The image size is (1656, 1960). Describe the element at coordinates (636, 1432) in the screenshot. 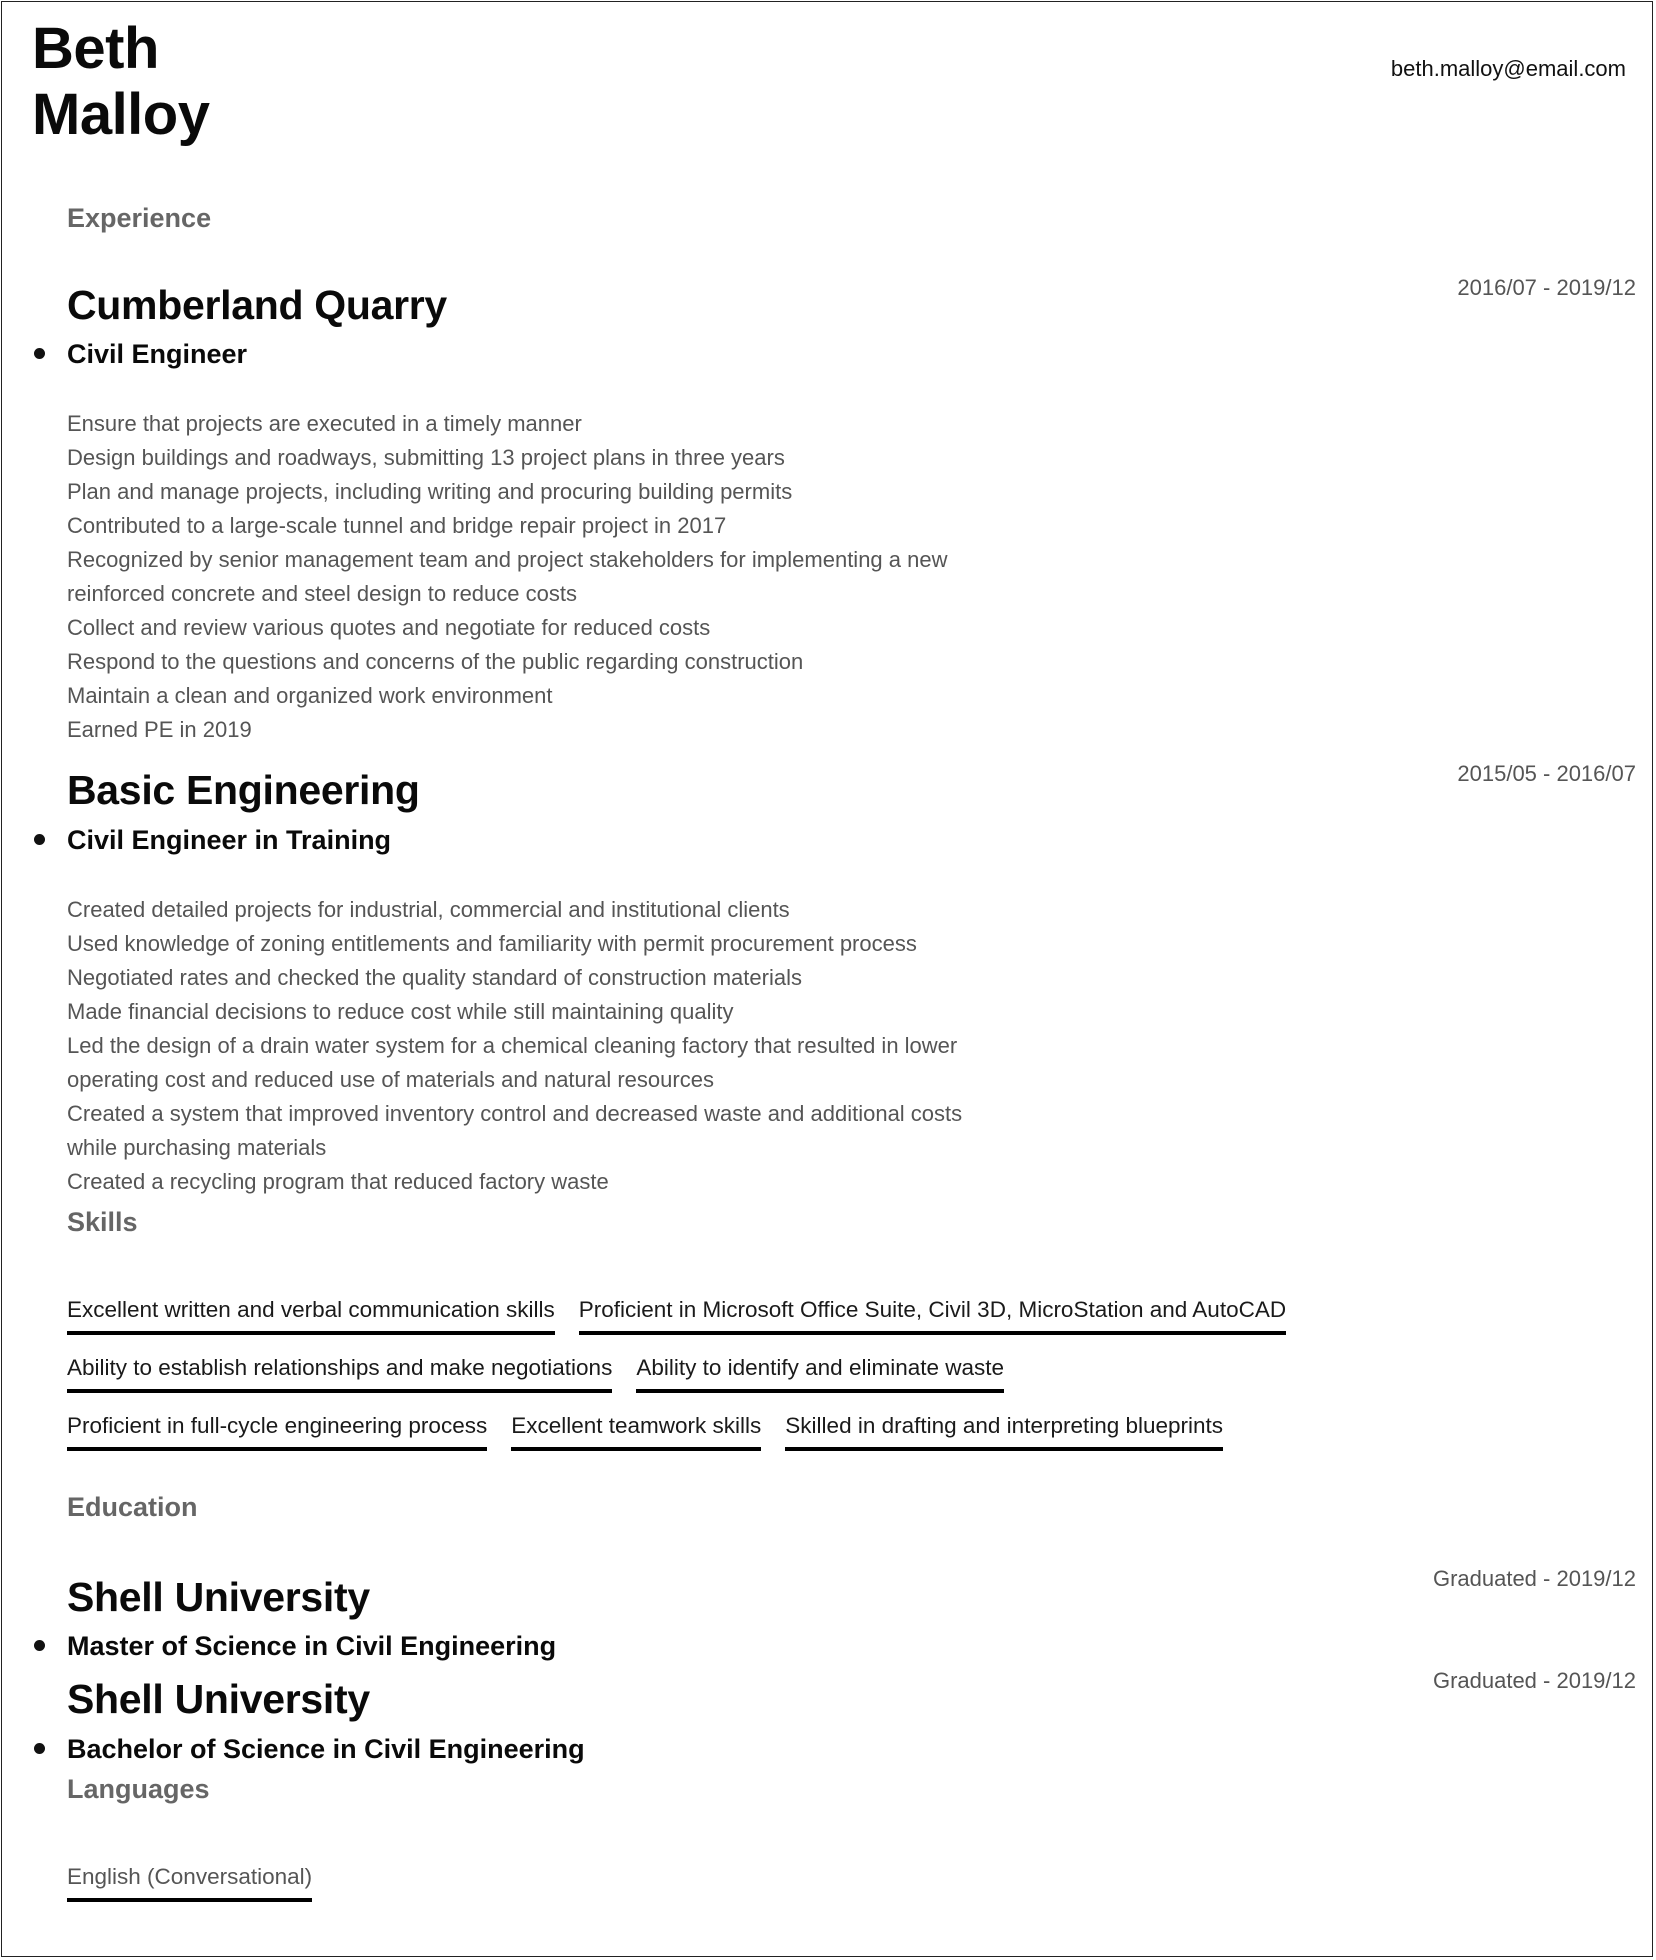

I see `skill-tag: Excellent teamwork skills` at that location.